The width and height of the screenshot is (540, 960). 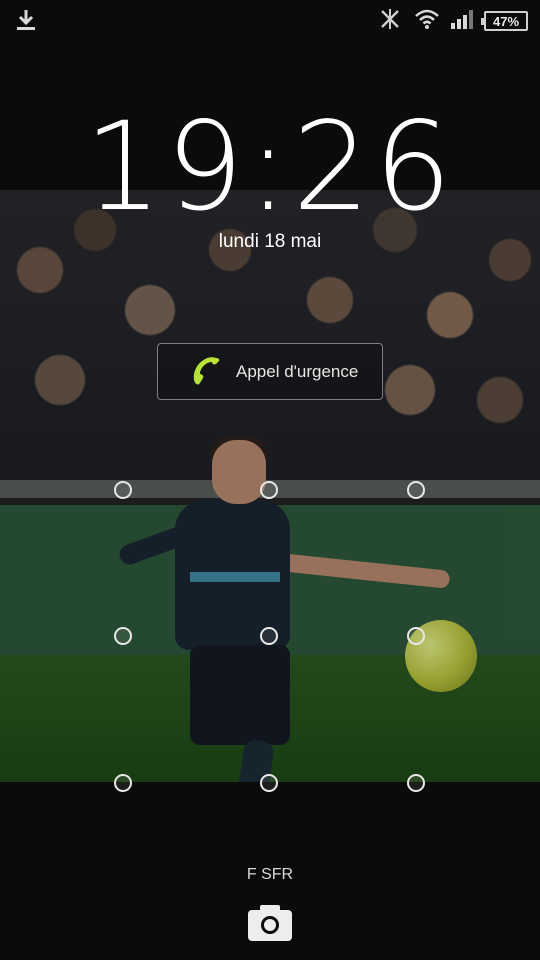 I want to click on camera-shortcut-icon, so click(x=270, y=922).